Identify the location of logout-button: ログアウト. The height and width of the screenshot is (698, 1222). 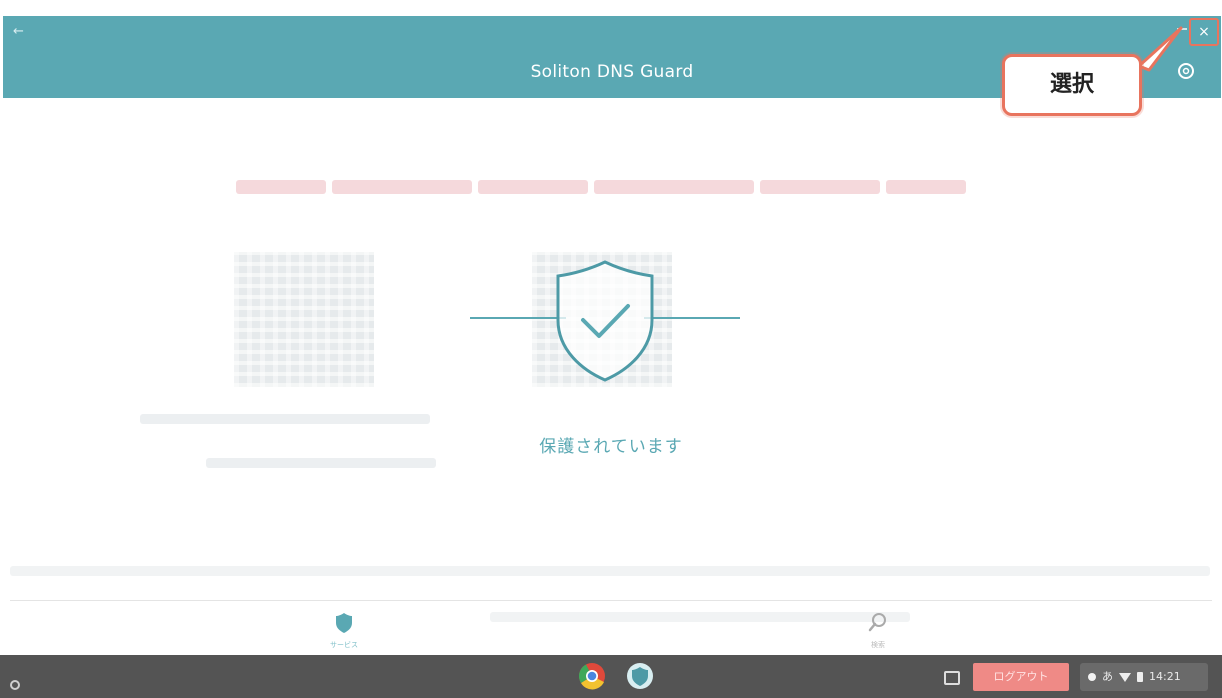
(1021, 677).